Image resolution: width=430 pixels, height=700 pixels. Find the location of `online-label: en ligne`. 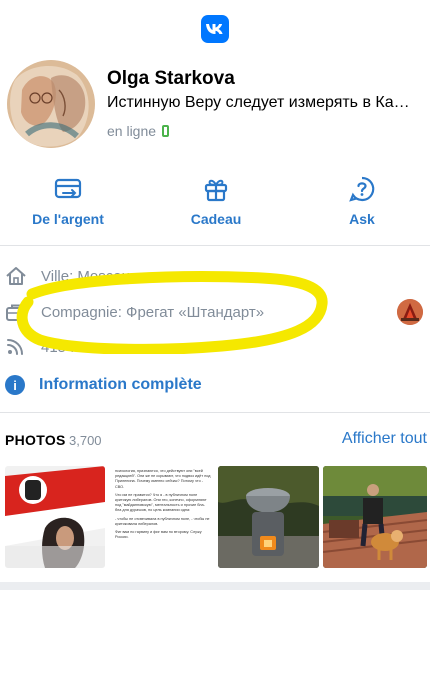

online-label: en ligne is located at coordinates (132, 131).